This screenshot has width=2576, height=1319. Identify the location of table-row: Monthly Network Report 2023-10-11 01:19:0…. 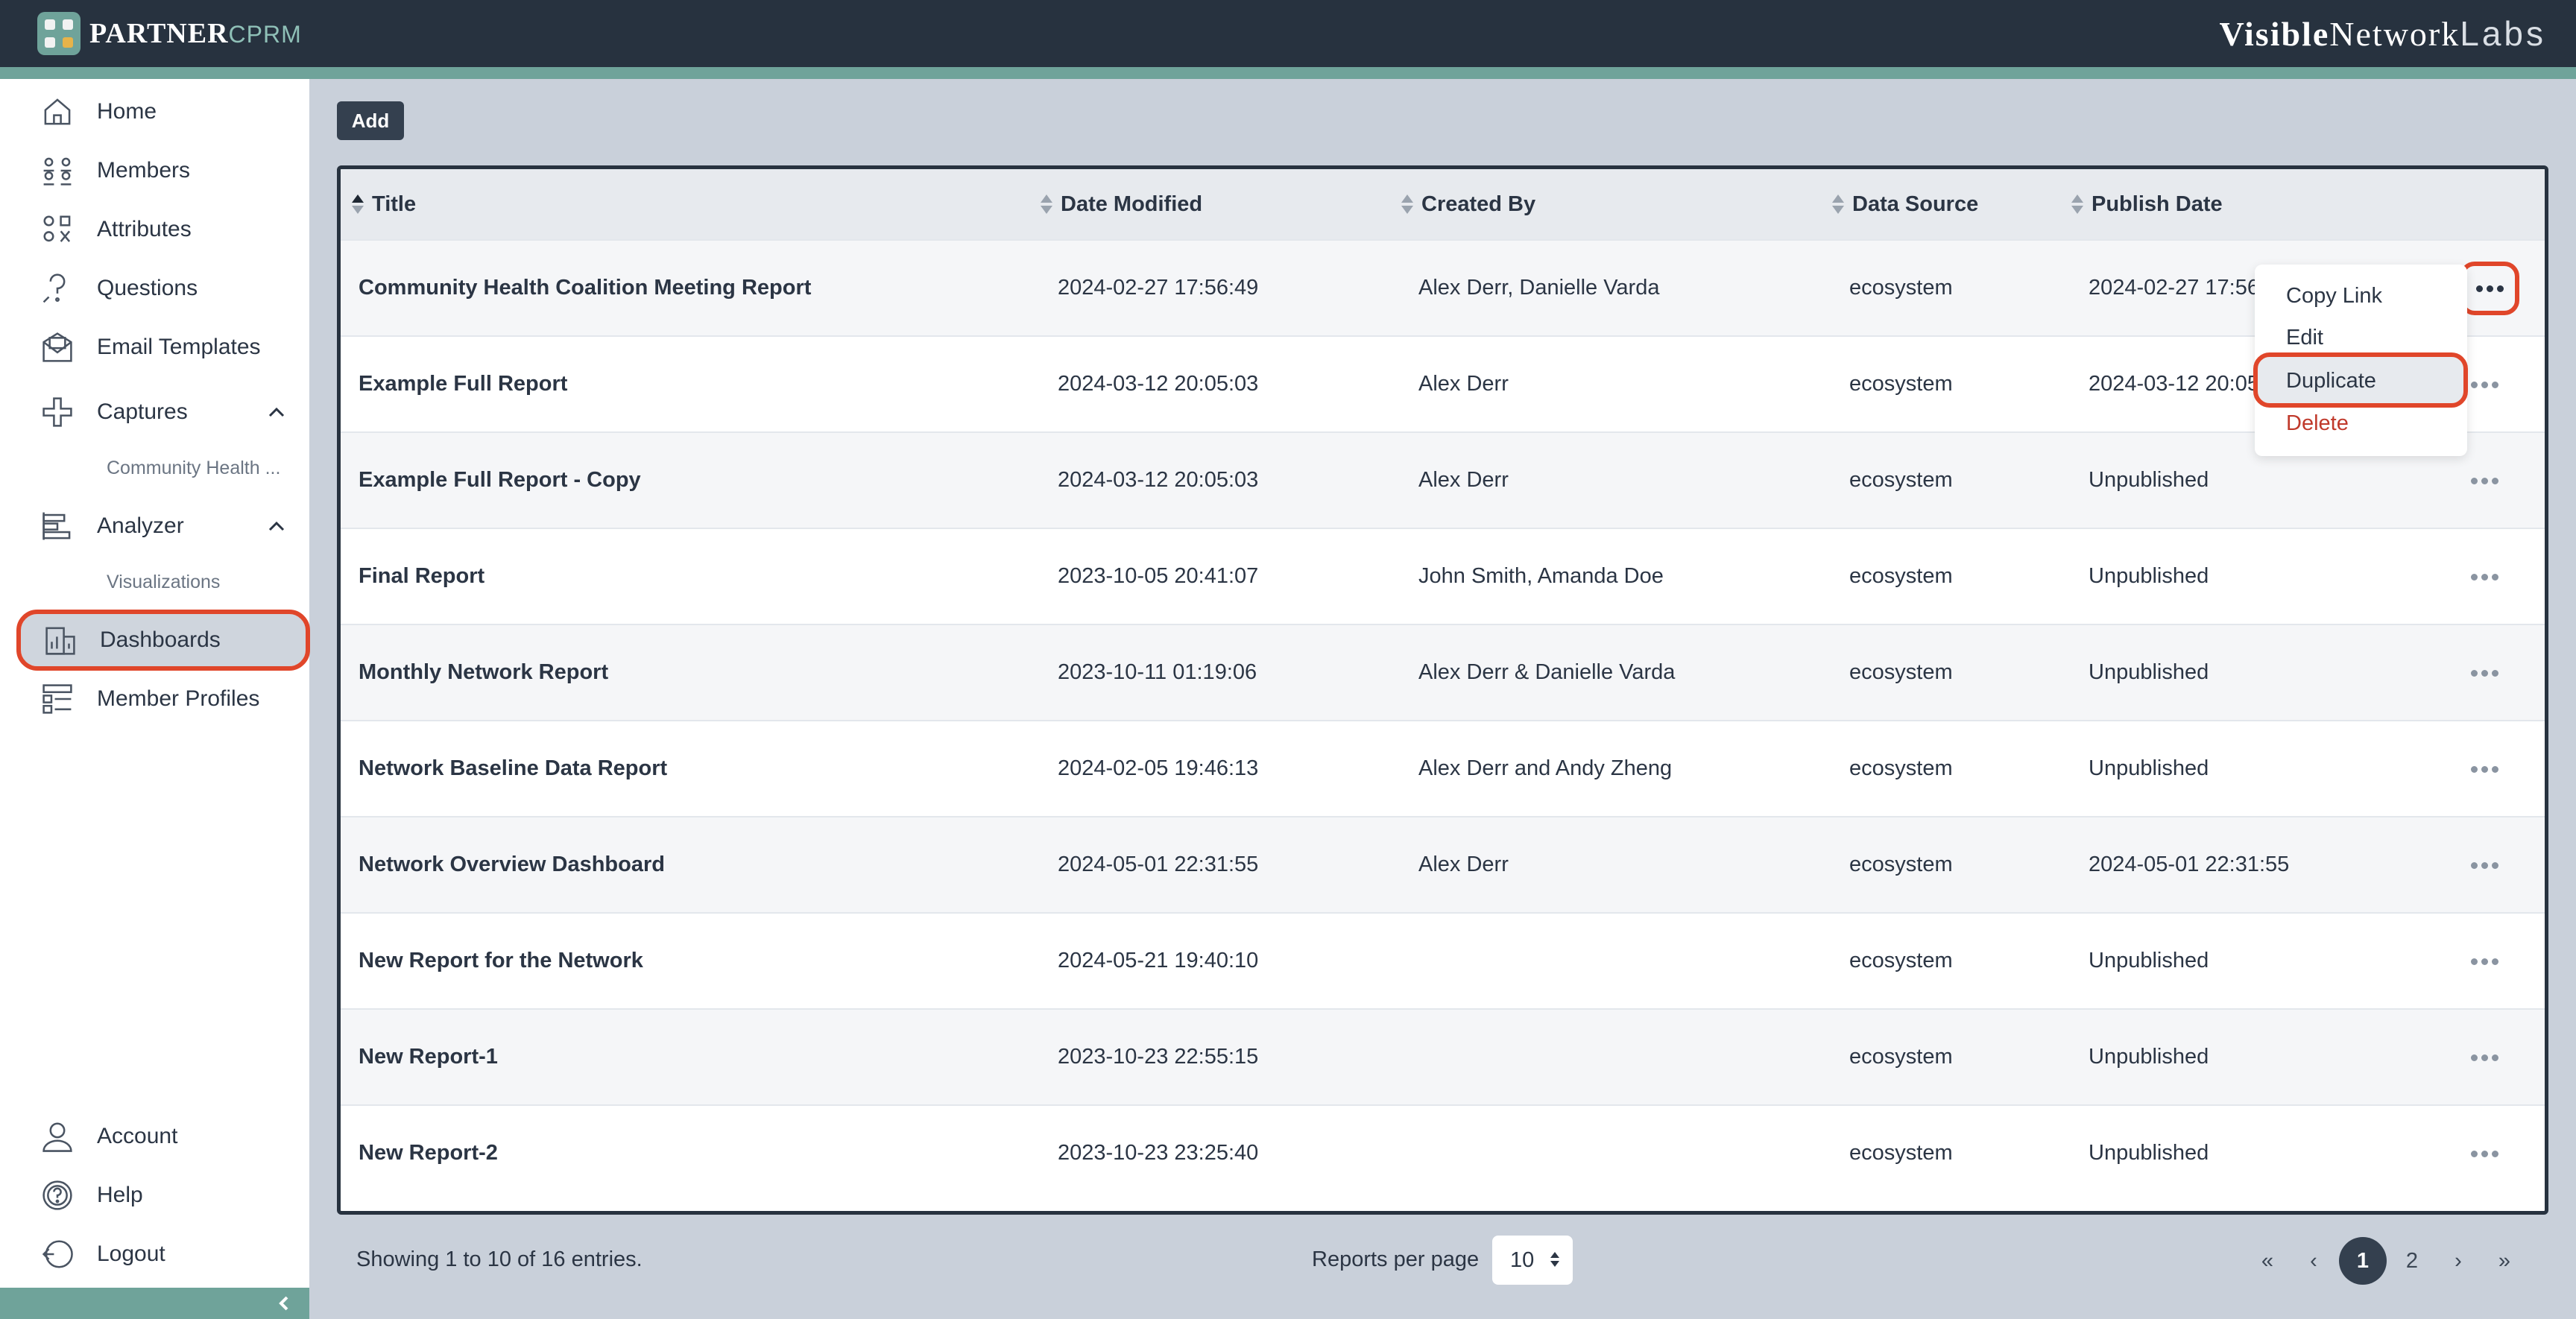
(1443, 672).